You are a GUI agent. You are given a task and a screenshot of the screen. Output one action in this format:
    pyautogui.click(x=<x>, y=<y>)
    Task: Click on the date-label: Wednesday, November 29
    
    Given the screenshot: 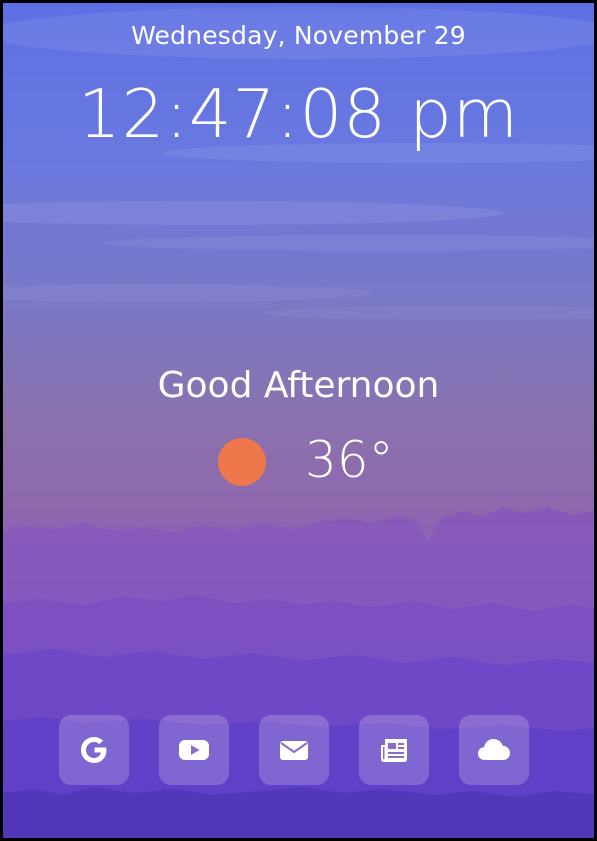 What is the action you would take?
    pyautogui.click(x=298, y=35)
    